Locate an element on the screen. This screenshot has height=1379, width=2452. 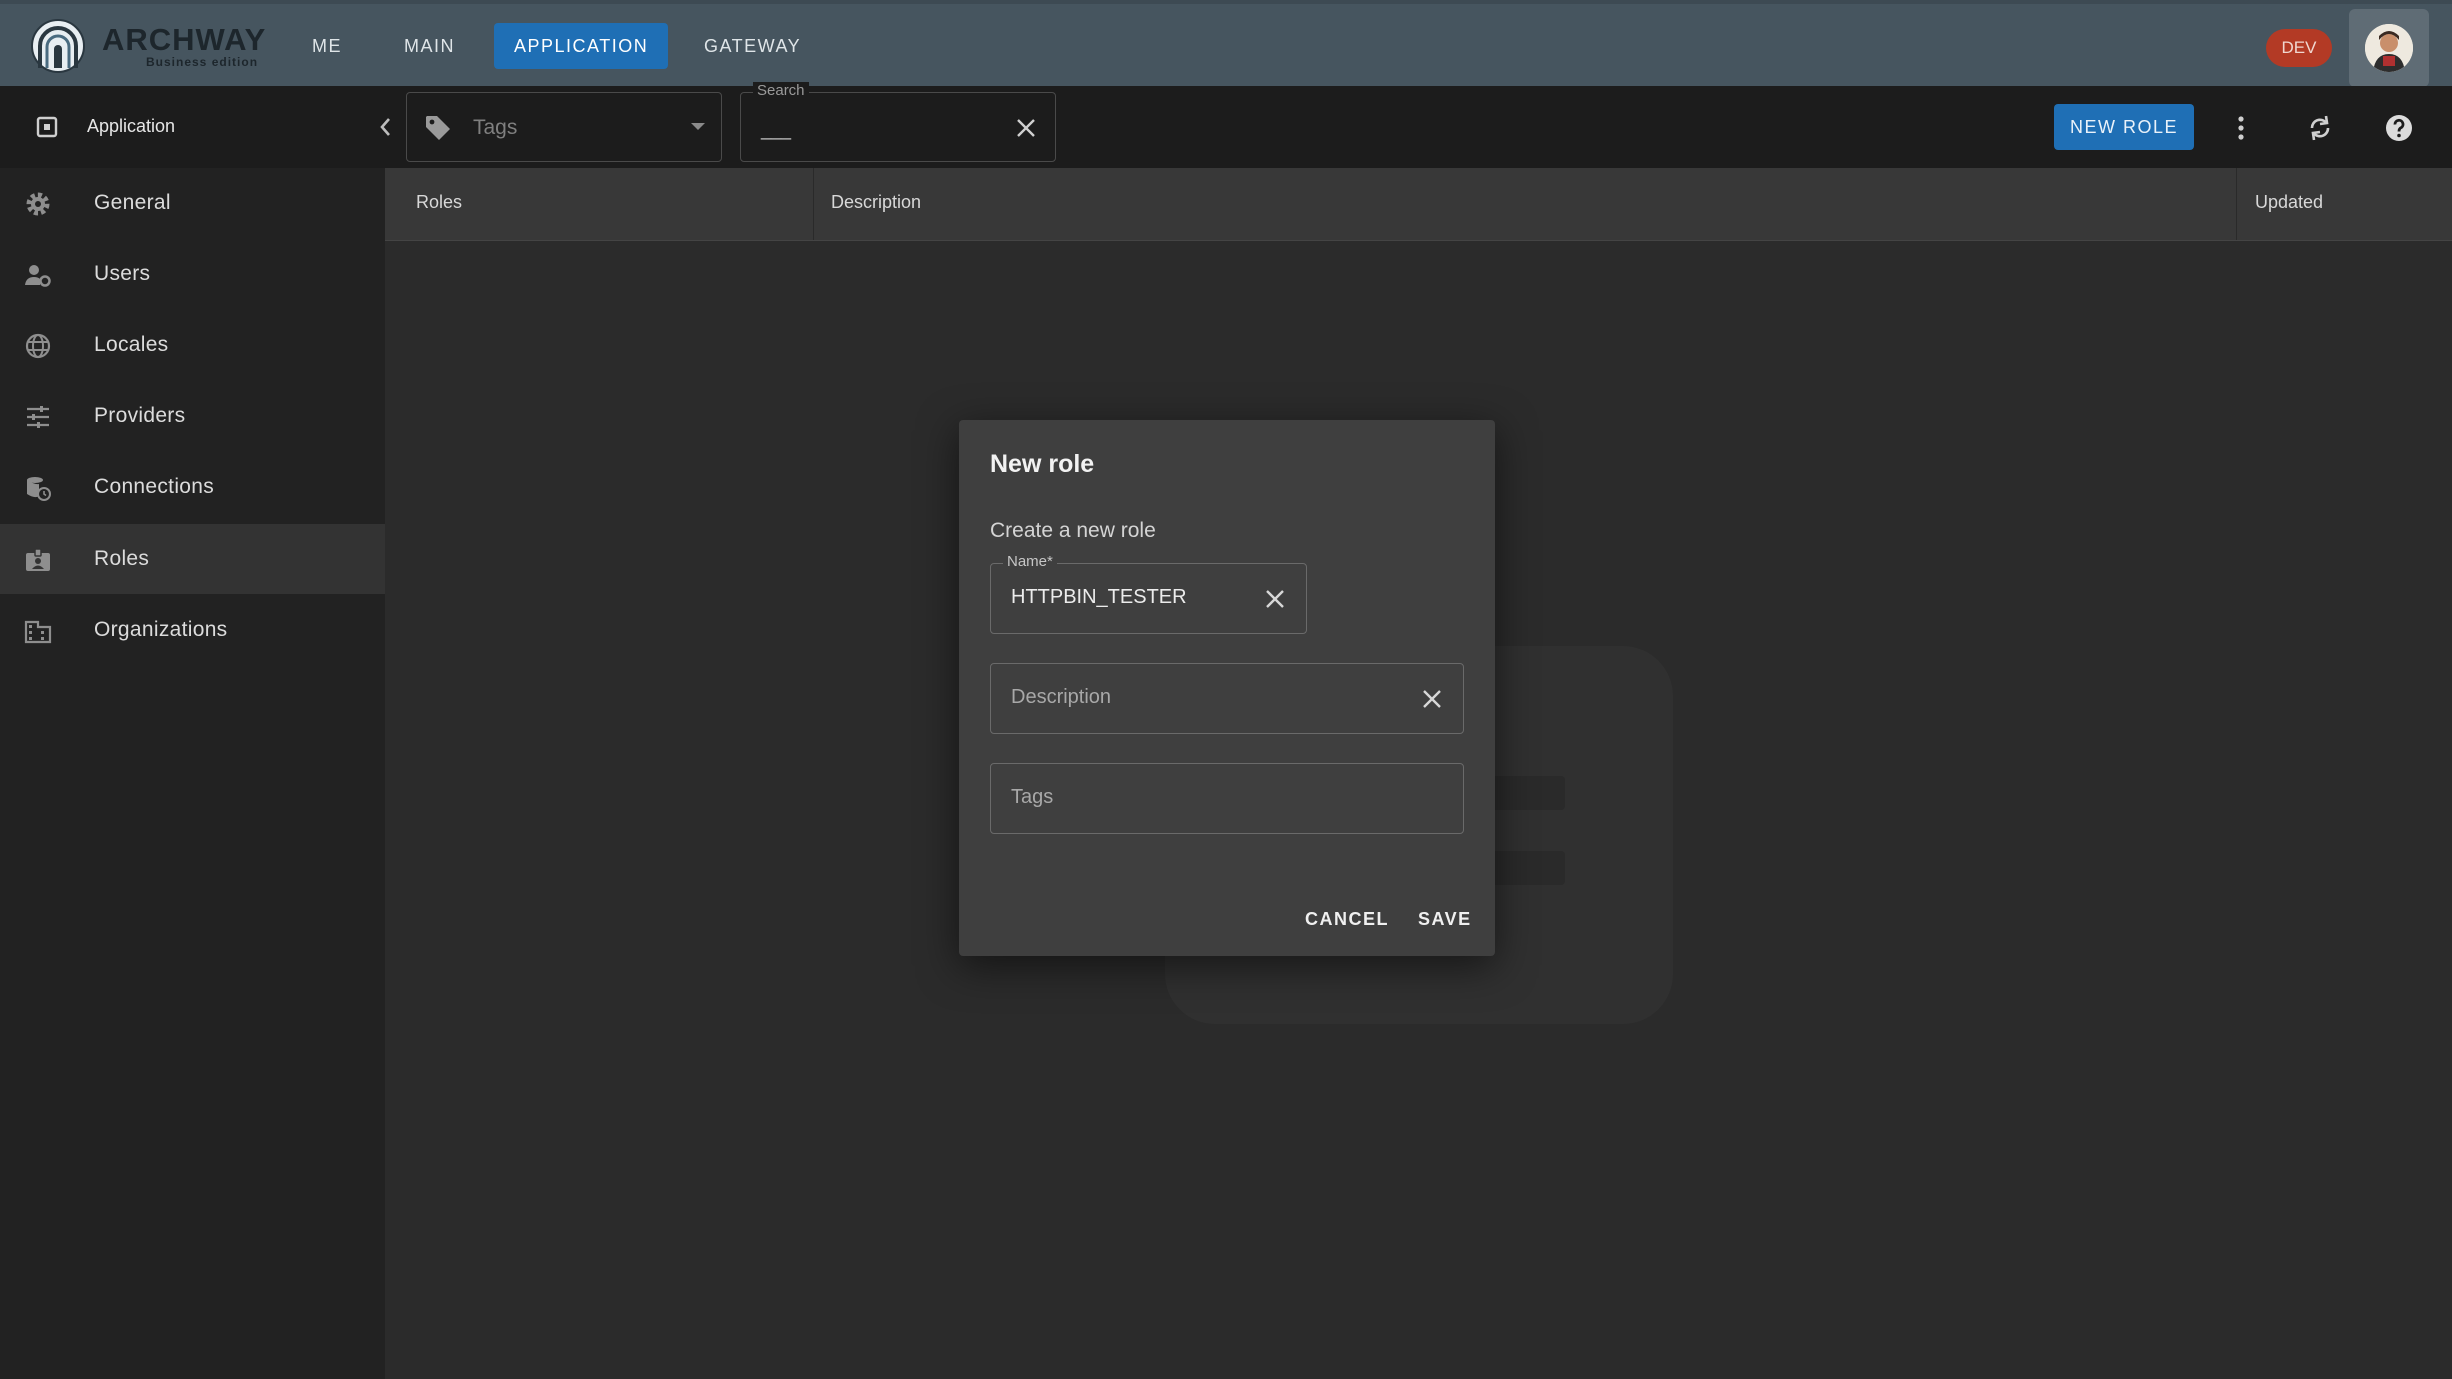
avatar is located at coordinates (2389, 48).